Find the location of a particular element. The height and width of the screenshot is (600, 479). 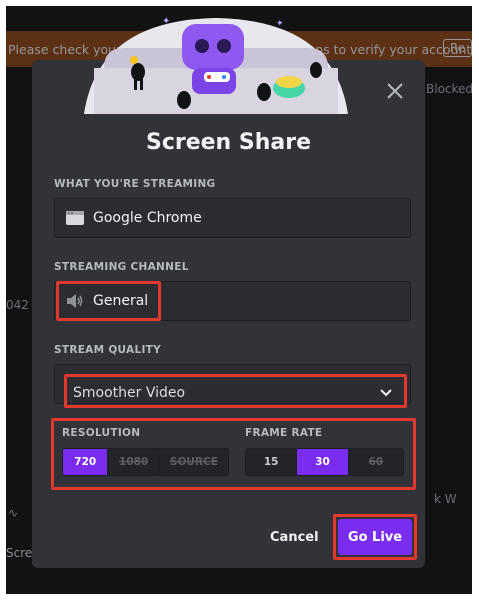

streaming-section-label: WHAT YOU'RE STREAMING is located at coordinates (135, 184).